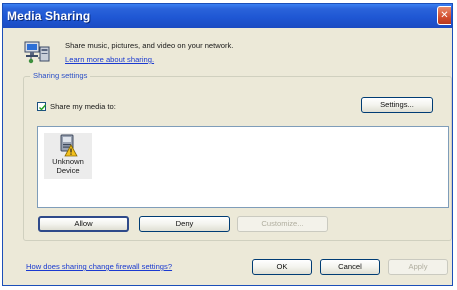  I want to click on media-network-icon, so click(37, 52).